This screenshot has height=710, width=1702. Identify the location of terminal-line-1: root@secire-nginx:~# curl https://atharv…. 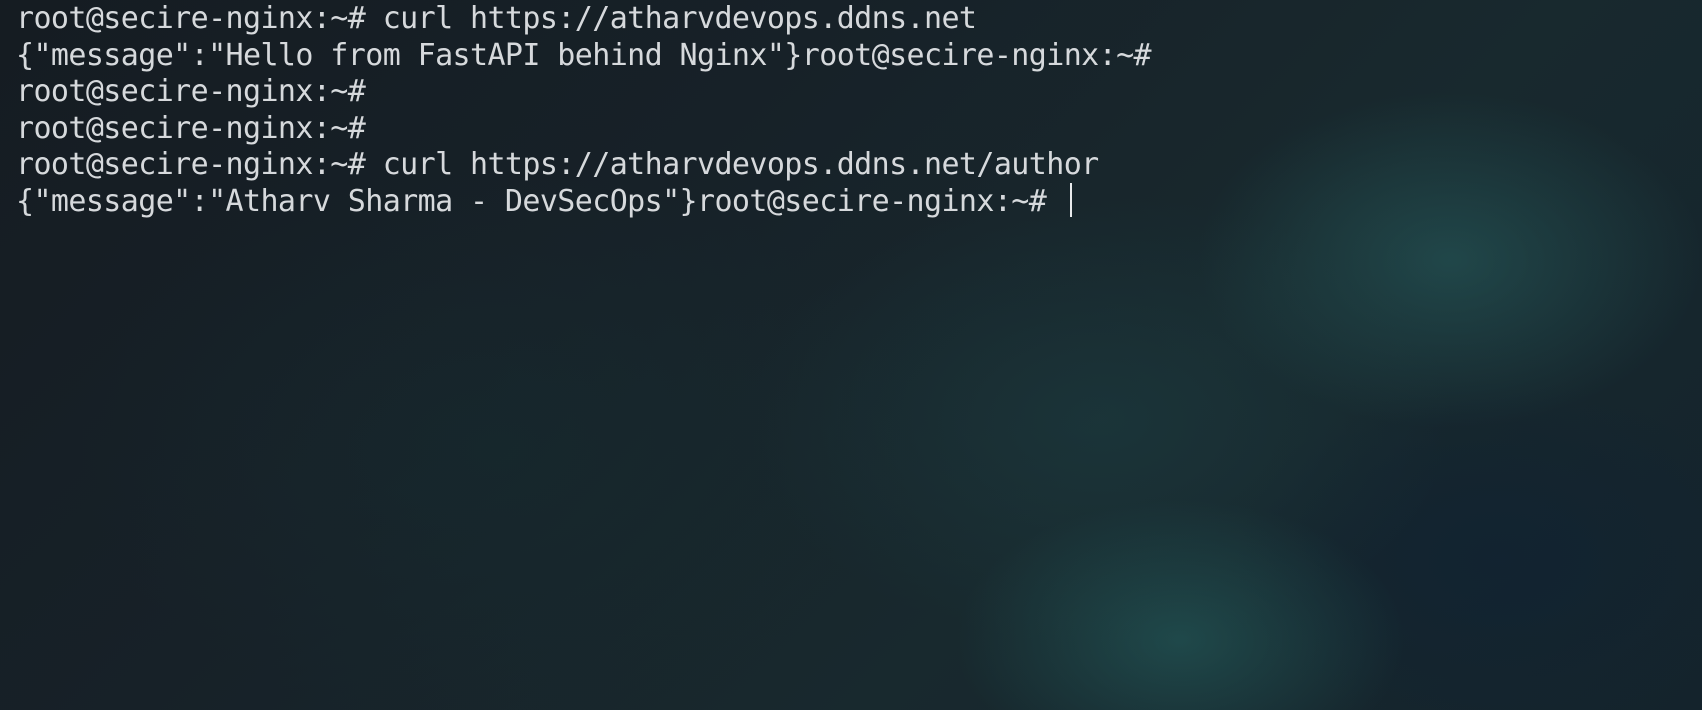
(496, 18).